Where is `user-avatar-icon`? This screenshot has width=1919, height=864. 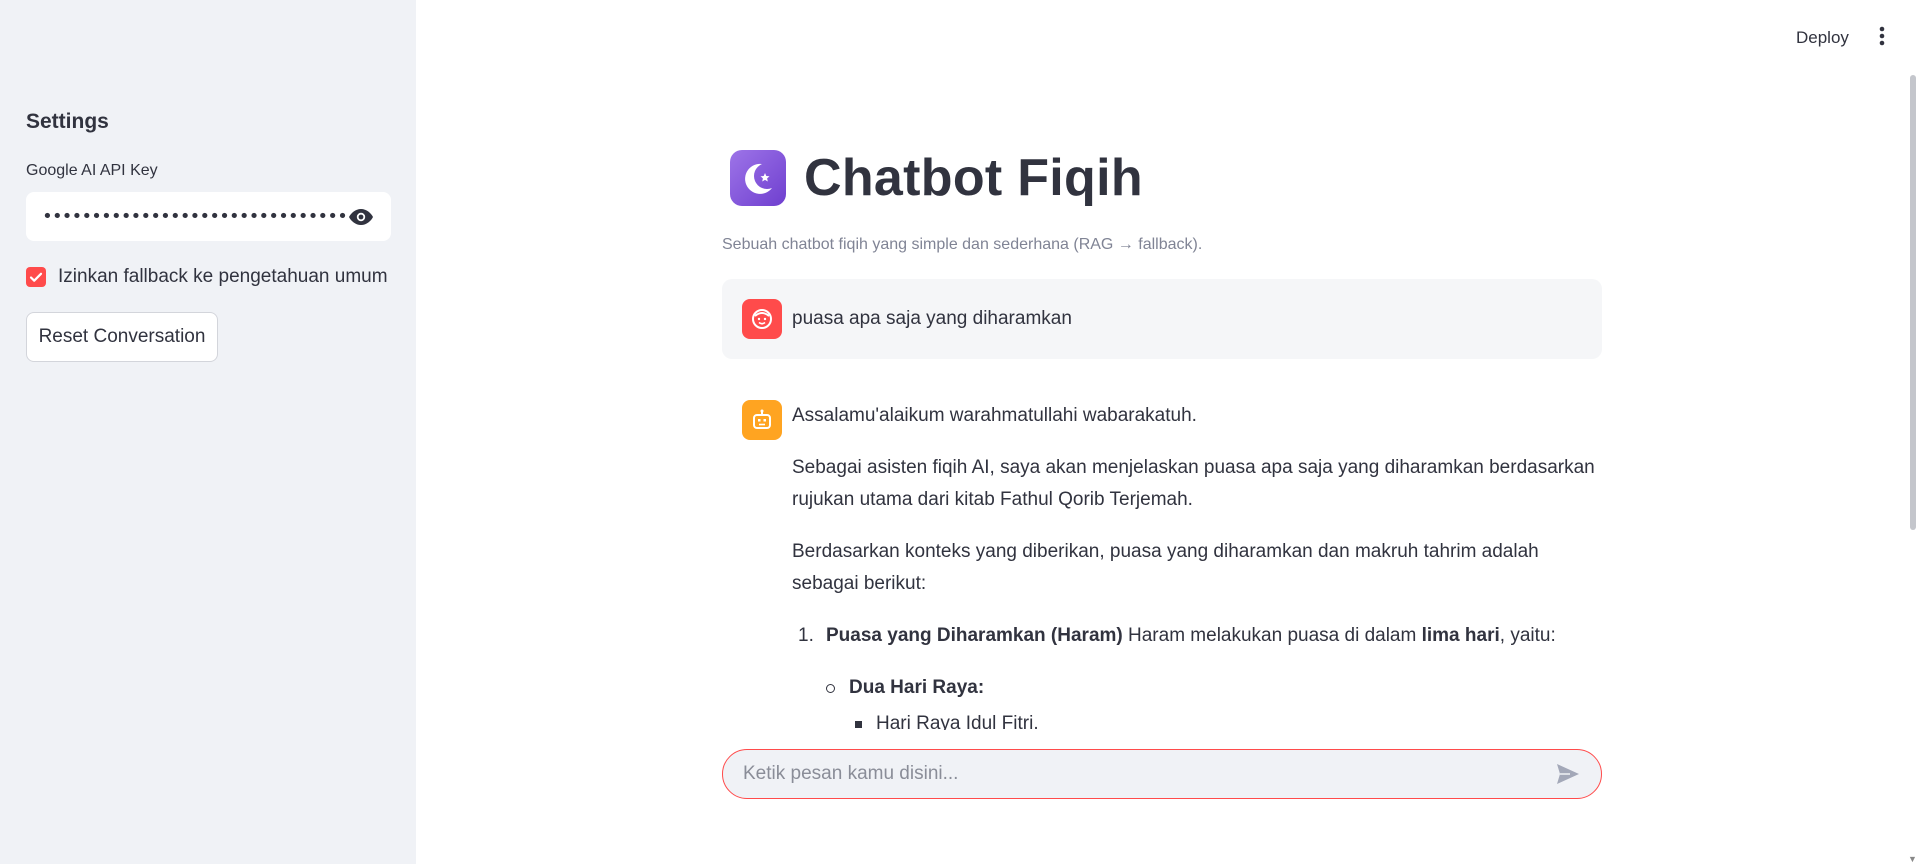
user-avatar-icon is located at coordinates (762, 319).